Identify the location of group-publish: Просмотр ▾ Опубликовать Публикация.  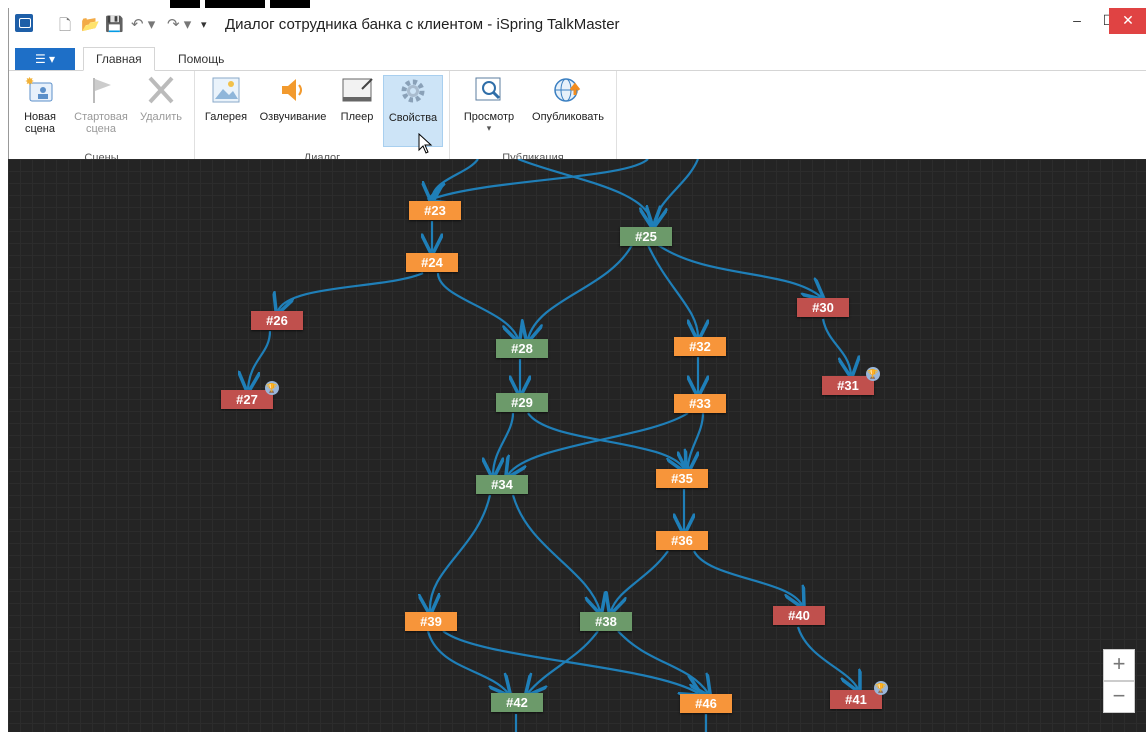
(533, 118).